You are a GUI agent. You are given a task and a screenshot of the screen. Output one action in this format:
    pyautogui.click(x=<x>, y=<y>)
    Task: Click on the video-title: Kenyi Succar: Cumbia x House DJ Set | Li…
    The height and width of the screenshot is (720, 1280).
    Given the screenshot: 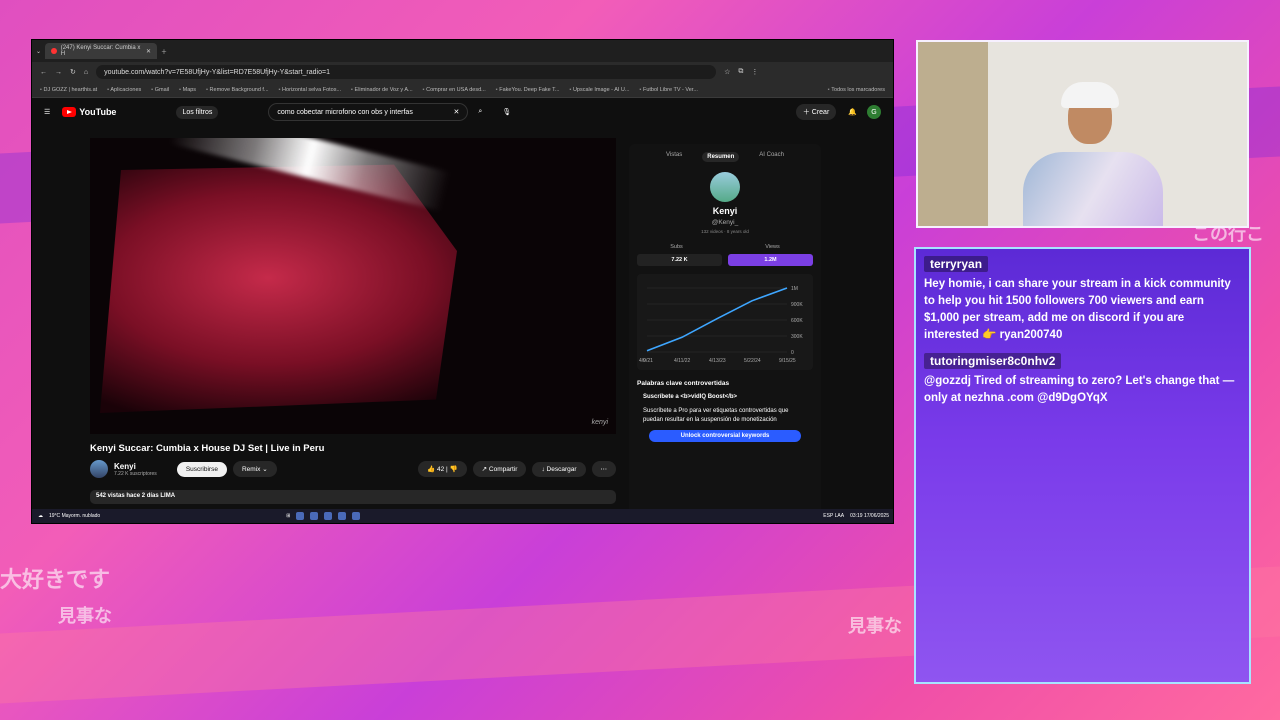 What is the action you would take?
    pyautogui.click(x=207, y=448)
    